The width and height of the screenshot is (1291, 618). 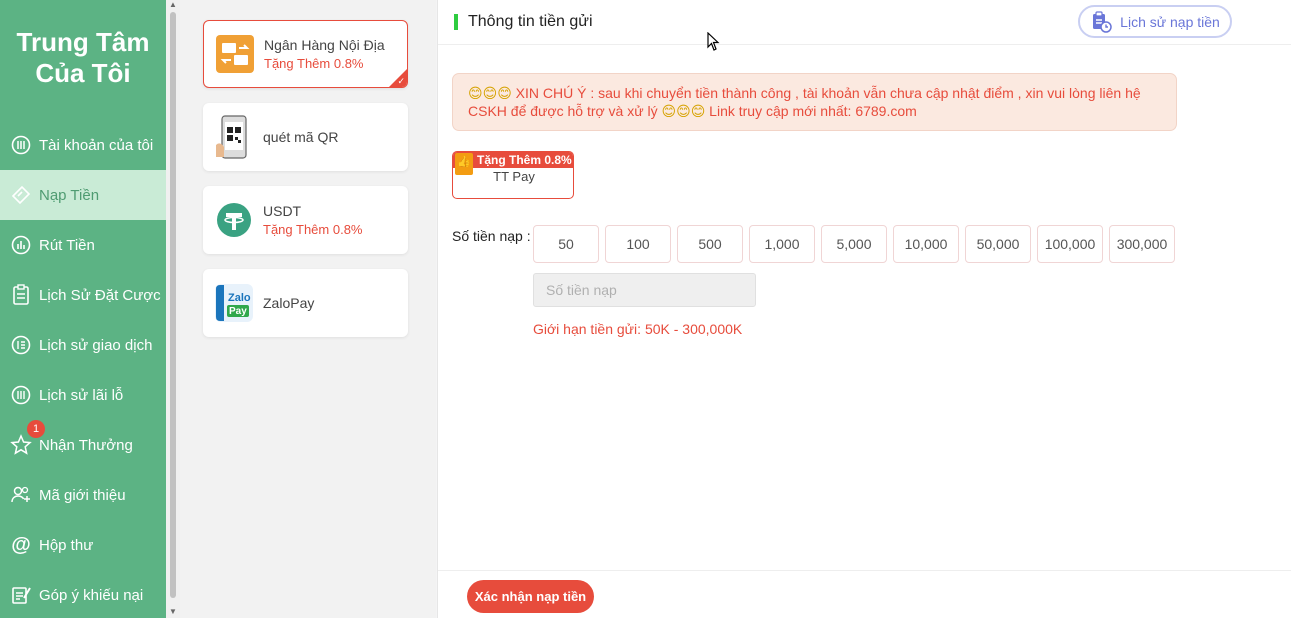 What do you see at coordinates (21, 295) in the screenshot?
I see `clipboard-icon` at bounding box center [21, 295].